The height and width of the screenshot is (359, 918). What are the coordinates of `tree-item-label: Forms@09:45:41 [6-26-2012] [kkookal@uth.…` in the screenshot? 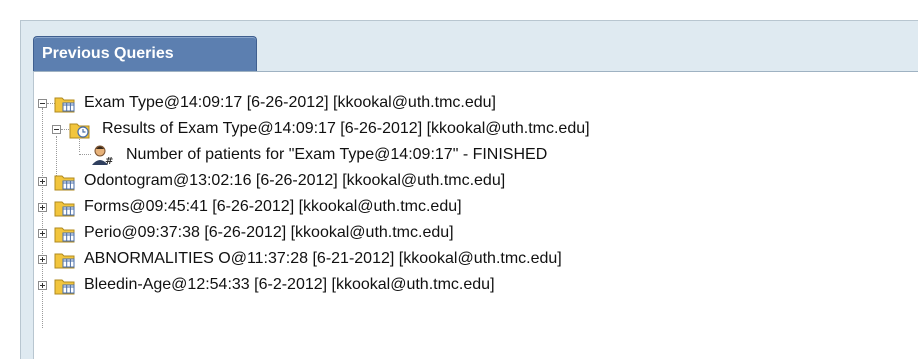 It's located at (273, 206).